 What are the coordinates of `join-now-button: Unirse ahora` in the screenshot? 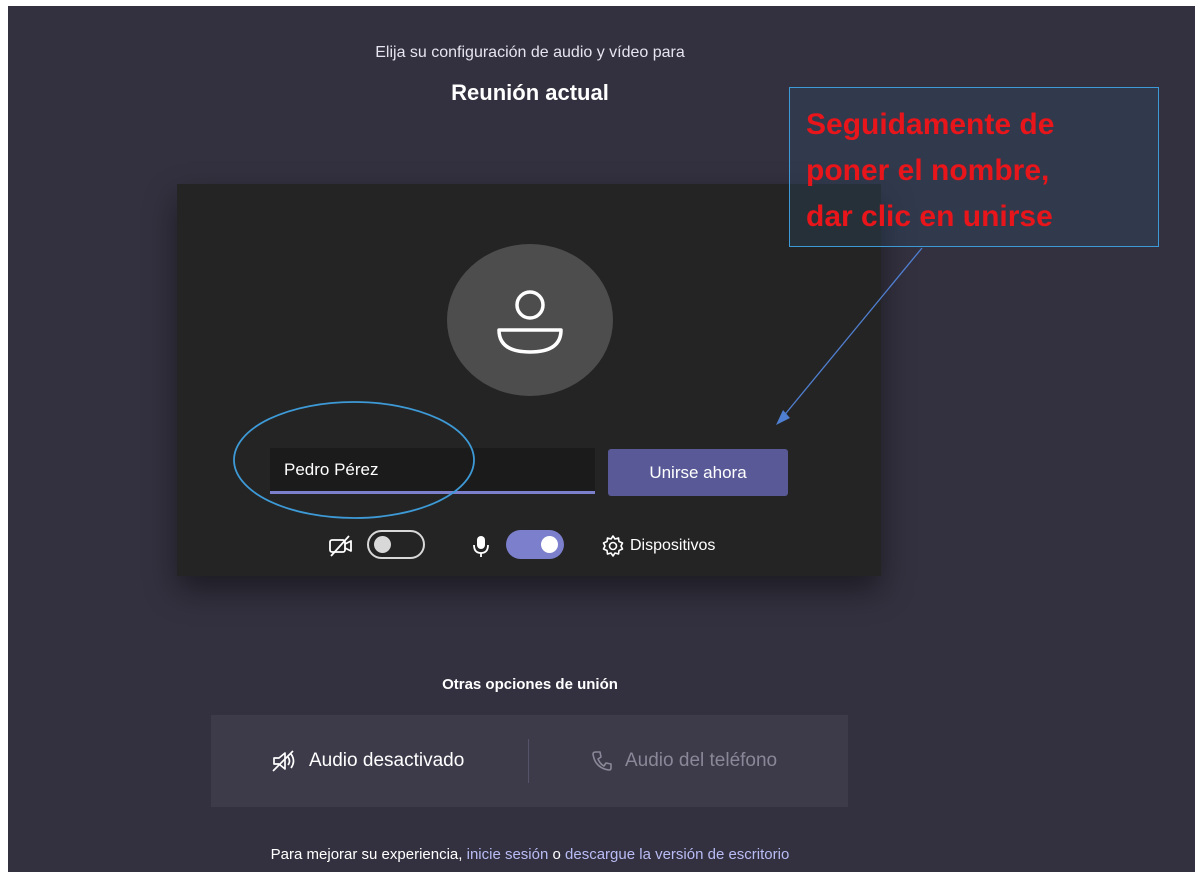 It's located at (698, 472).